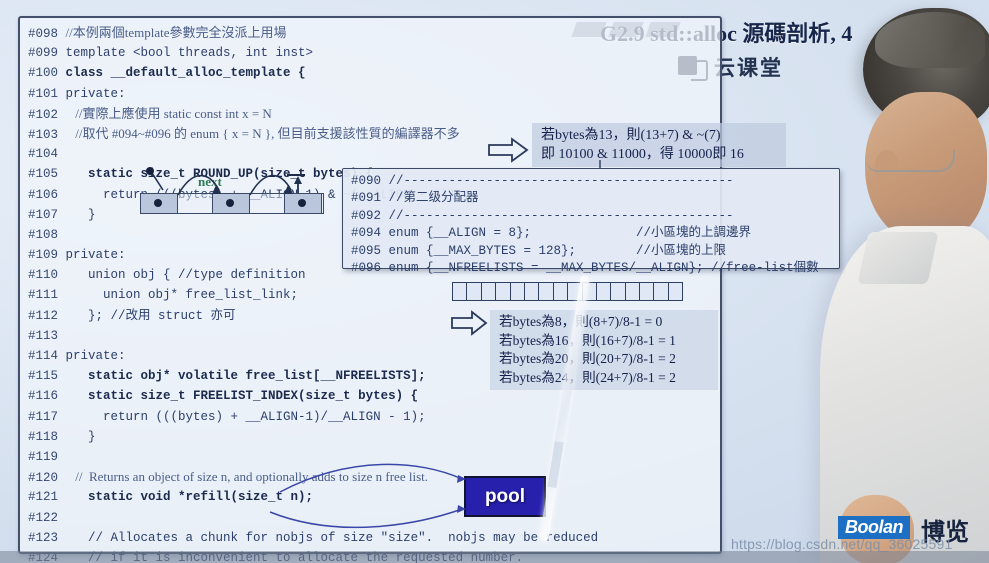 The height and width of the screenshot is (563, 989). I want to click on code-line: #098 //本例兩個template參數完全沒派上用場, so click(372, 33).